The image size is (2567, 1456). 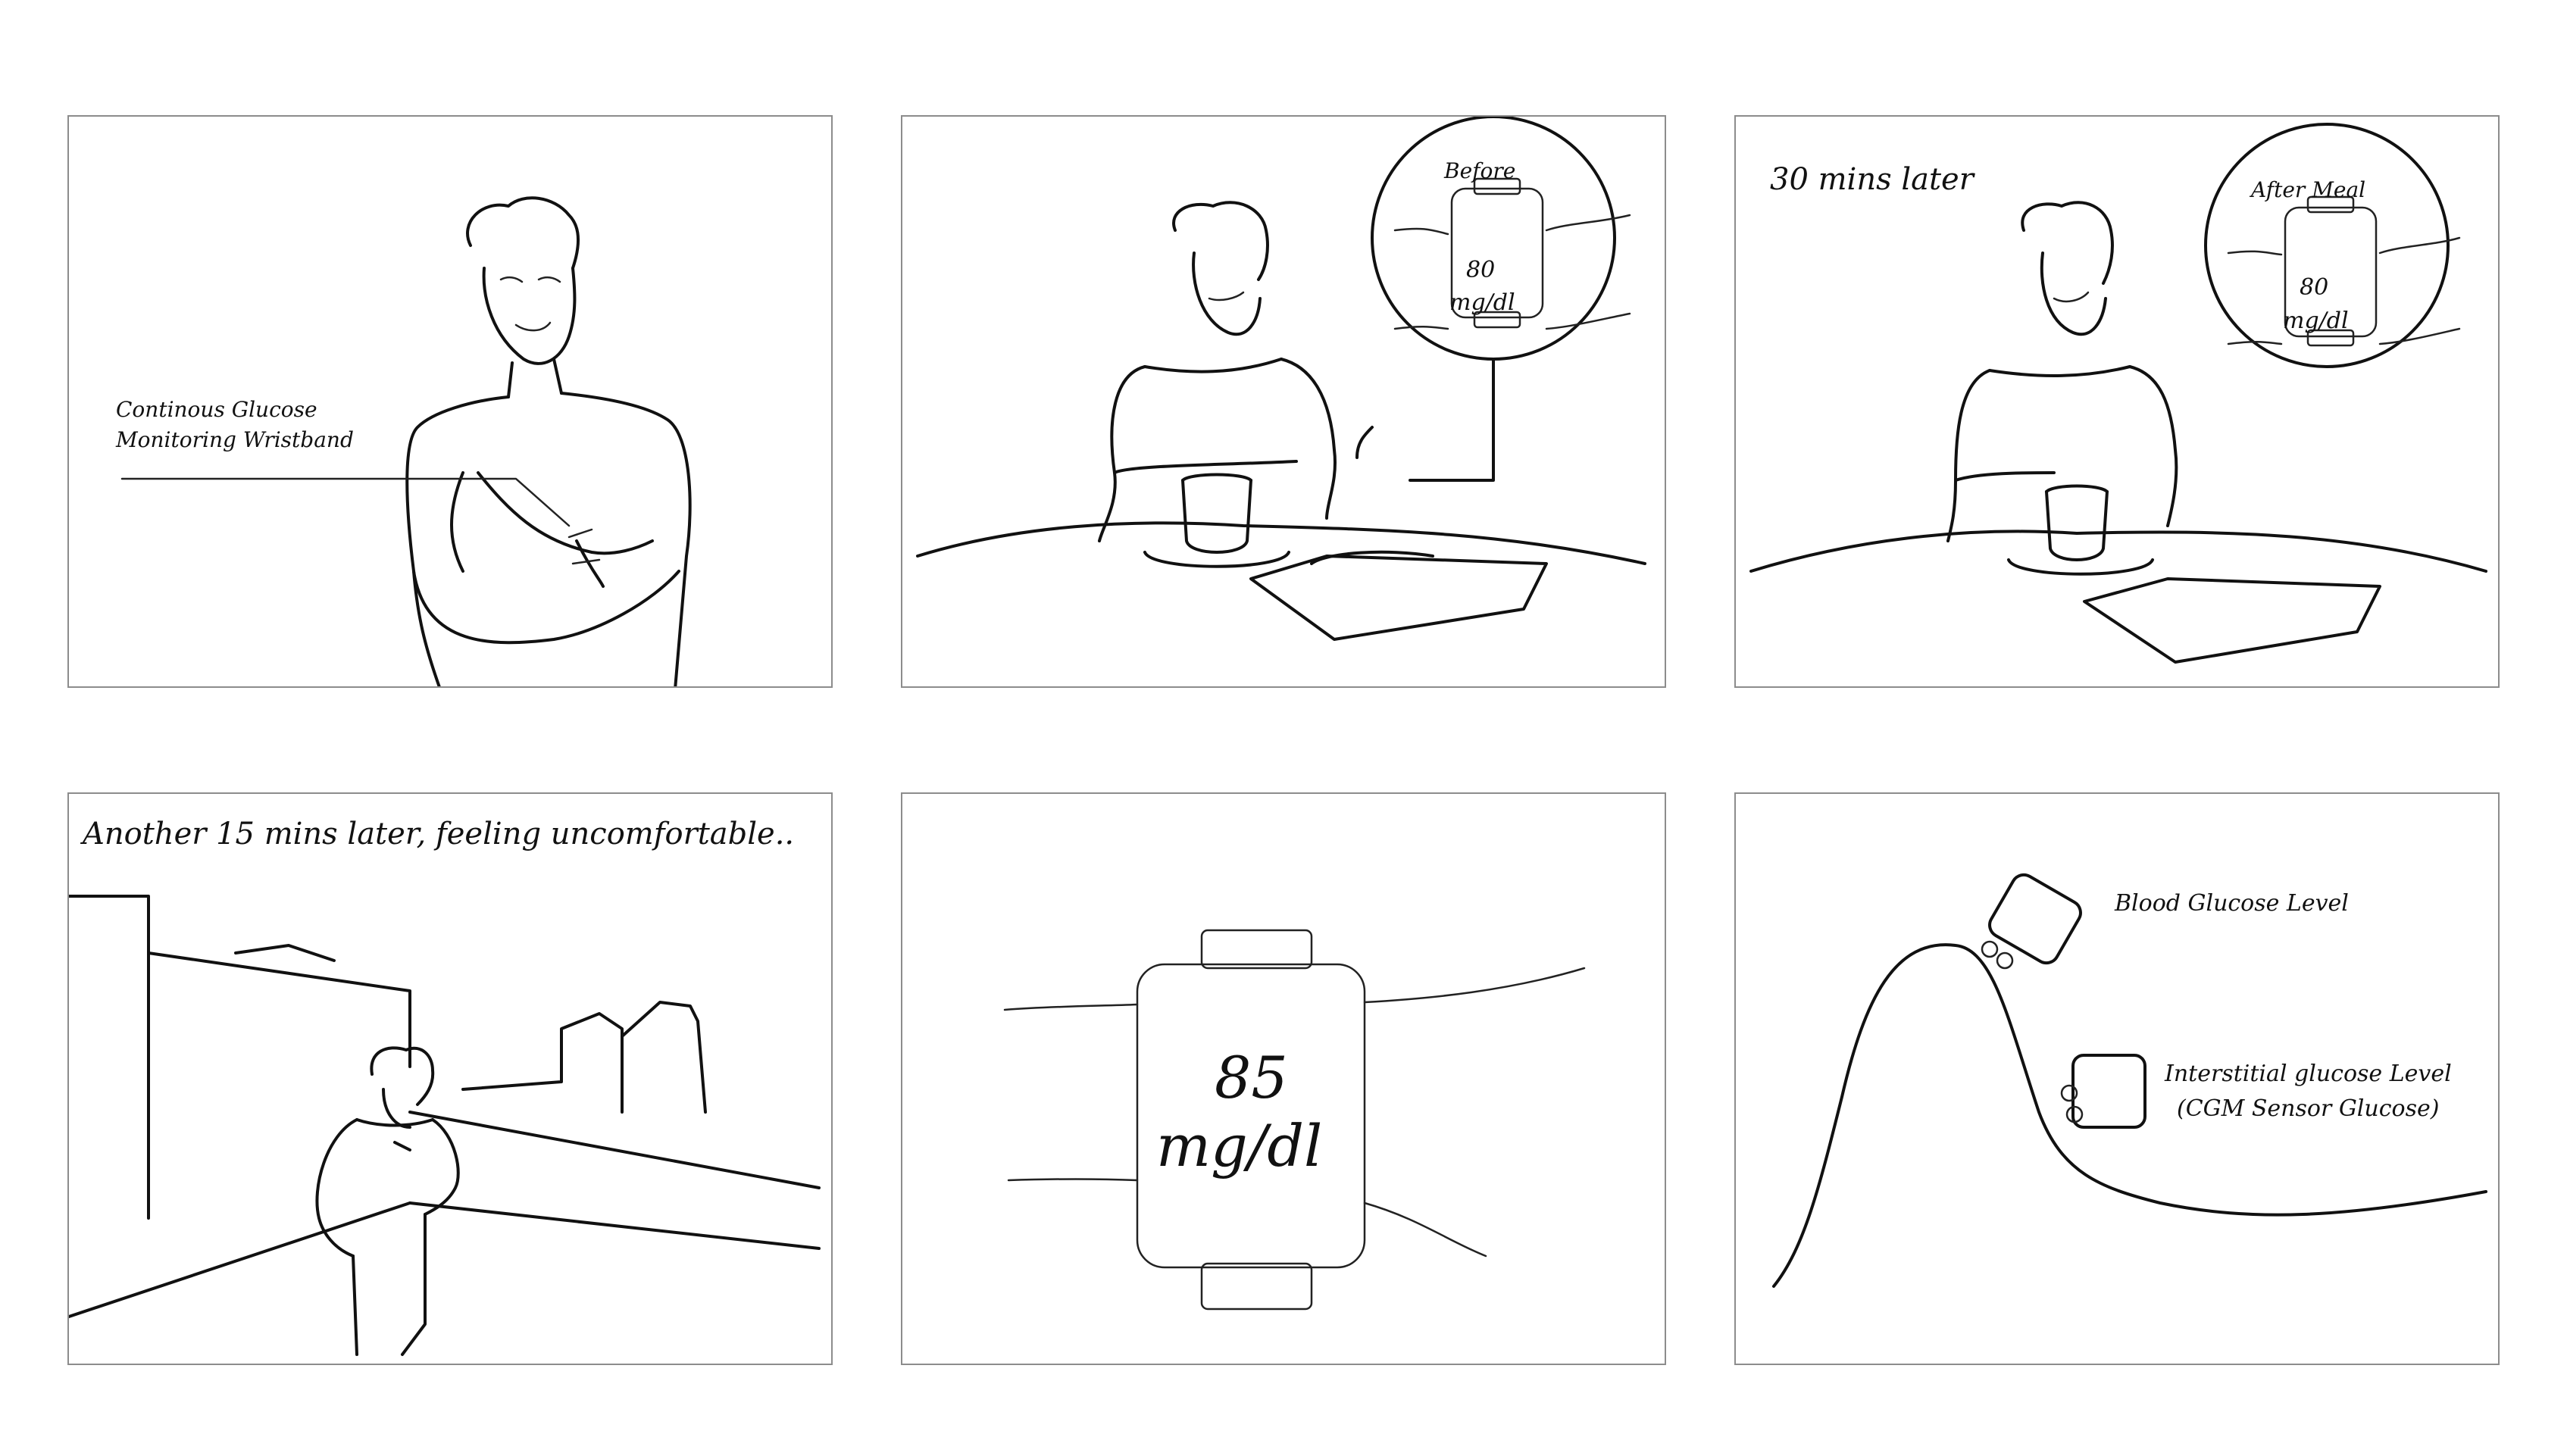 I want to click on storyboard-panel-3: 30 mins later After Meal 80 mg/dl, so click(x=2117, y=401).